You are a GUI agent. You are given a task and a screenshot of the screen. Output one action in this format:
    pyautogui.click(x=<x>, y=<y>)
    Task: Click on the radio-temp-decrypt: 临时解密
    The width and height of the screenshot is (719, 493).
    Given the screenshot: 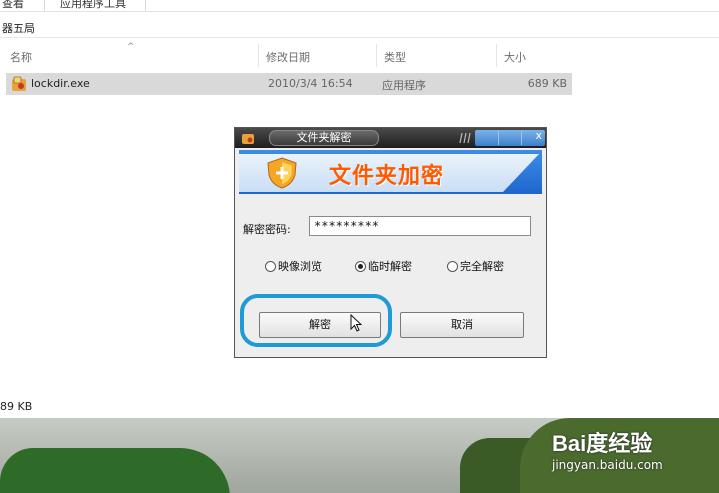 What is the action you would take?
    pyautogui.click(x=383, y=266)
    